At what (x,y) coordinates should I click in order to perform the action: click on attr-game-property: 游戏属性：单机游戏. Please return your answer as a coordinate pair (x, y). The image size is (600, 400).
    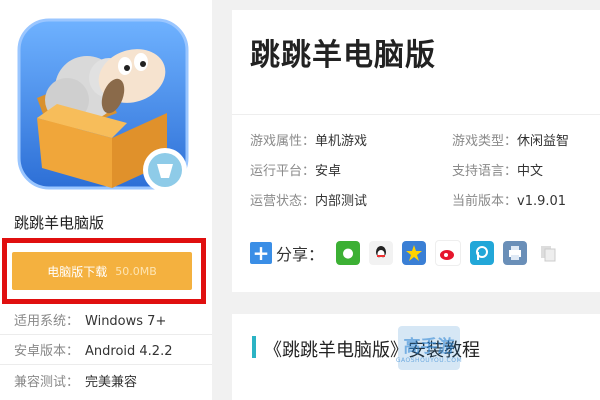
    Looking at the image, I should click on (308, 139).